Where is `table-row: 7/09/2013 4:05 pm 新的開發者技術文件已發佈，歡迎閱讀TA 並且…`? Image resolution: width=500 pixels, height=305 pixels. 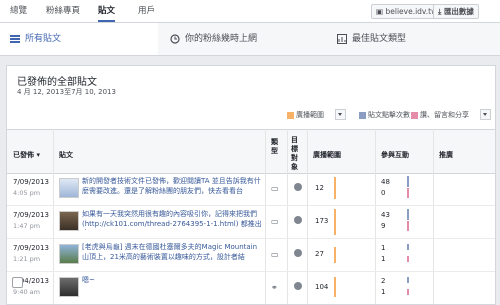
table-row: 7/09/2013 4:05 pm 新的開發者技術文件已發佈，歡迎閱讀TA 並且… is located at coordinates (251, 189).